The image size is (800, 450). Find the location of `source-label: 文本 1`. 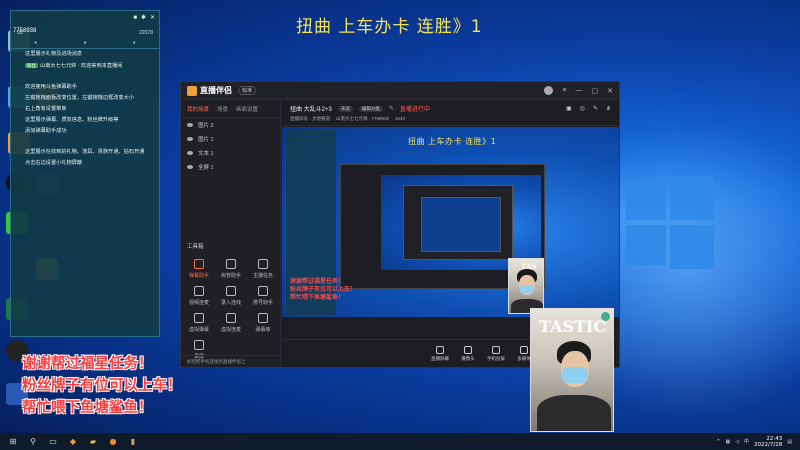

source-label: 文本 1 is located at coordinates (206, 154).